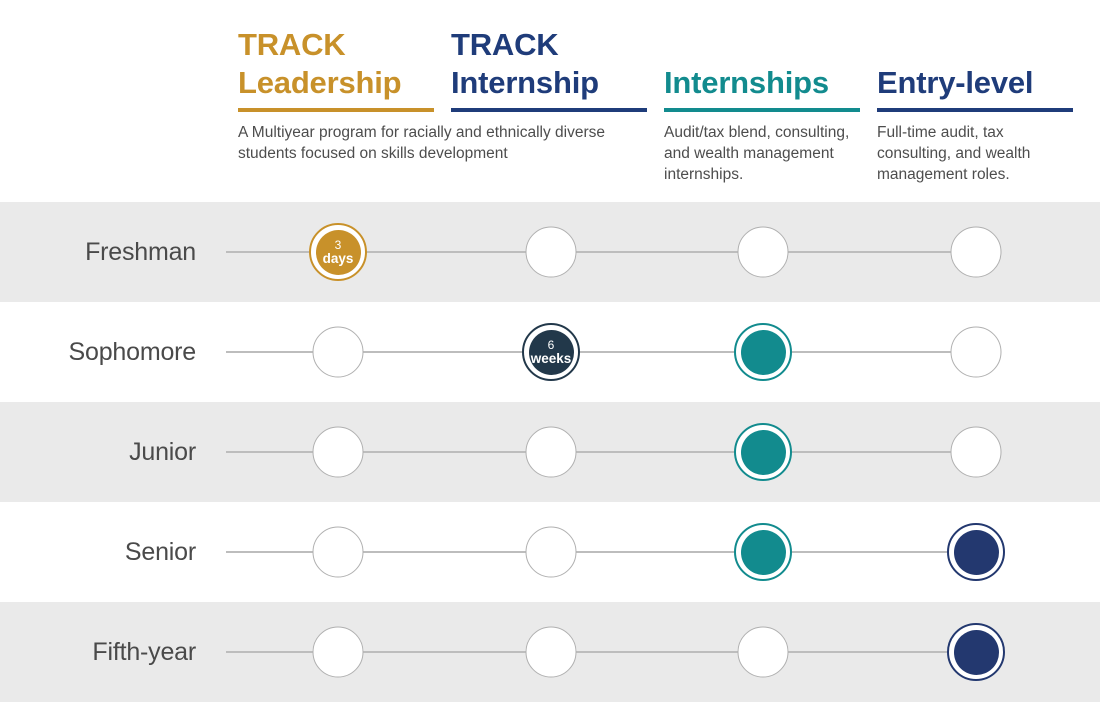 The width and height of the screenshot is (1100, 704). Describe the element at coordinates (746, 82) in the screenshot. I see `column-title: Internships` at that location.